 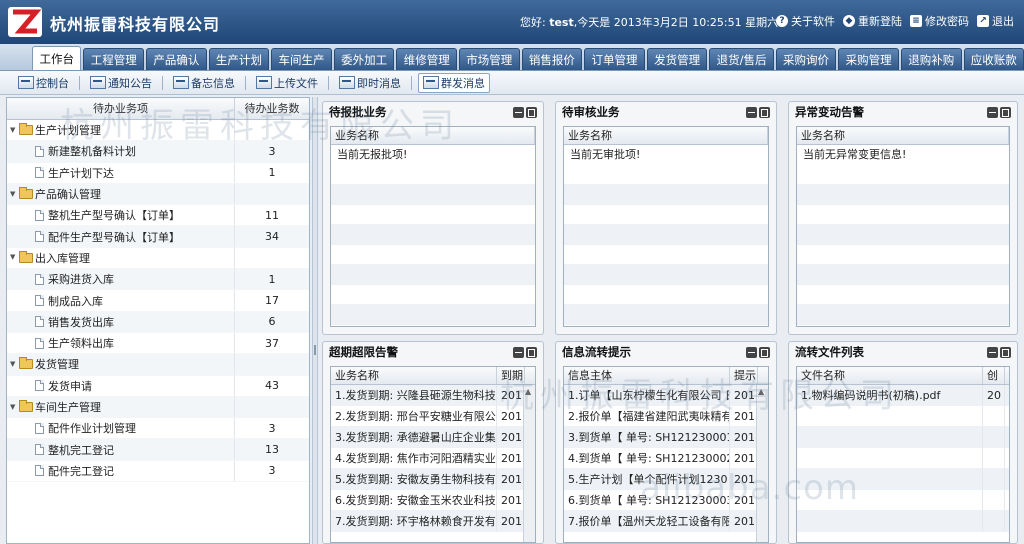 I want to click on tab-3: 生产计划, so click(x=239, y=59).